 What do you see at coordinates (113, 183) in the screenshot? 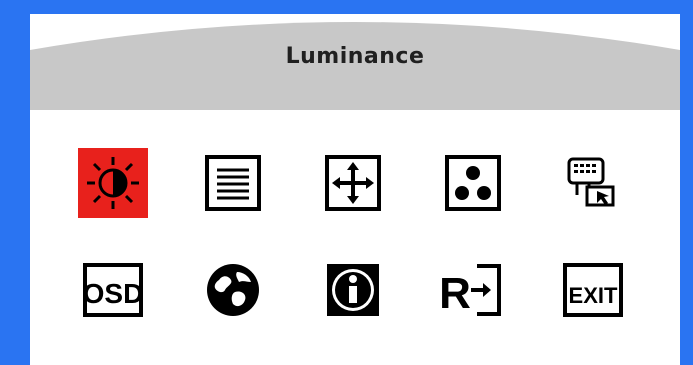
I see `luminance-icon` at bounding box center [113, 183].